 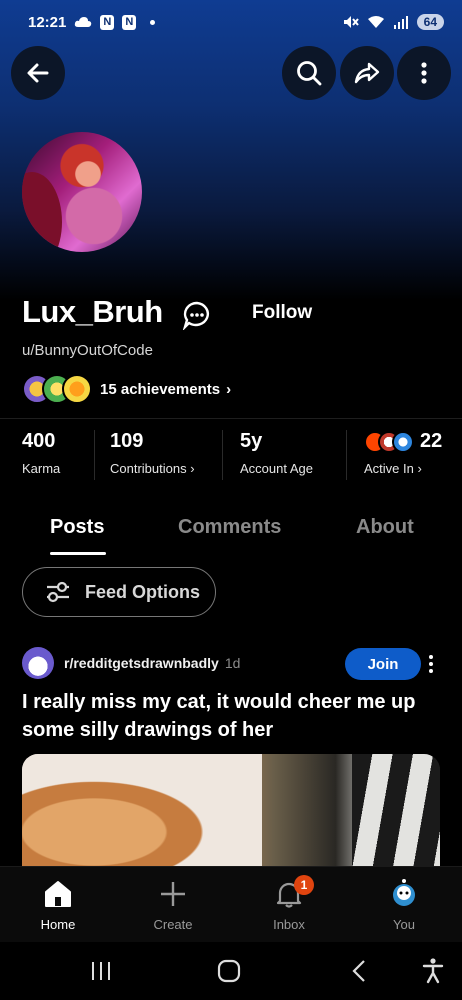 What do you see at coordinates (276, 453) in the screenshot?
I see `stat-account-age: 5y Account Age` at bounding box center [276, 453].